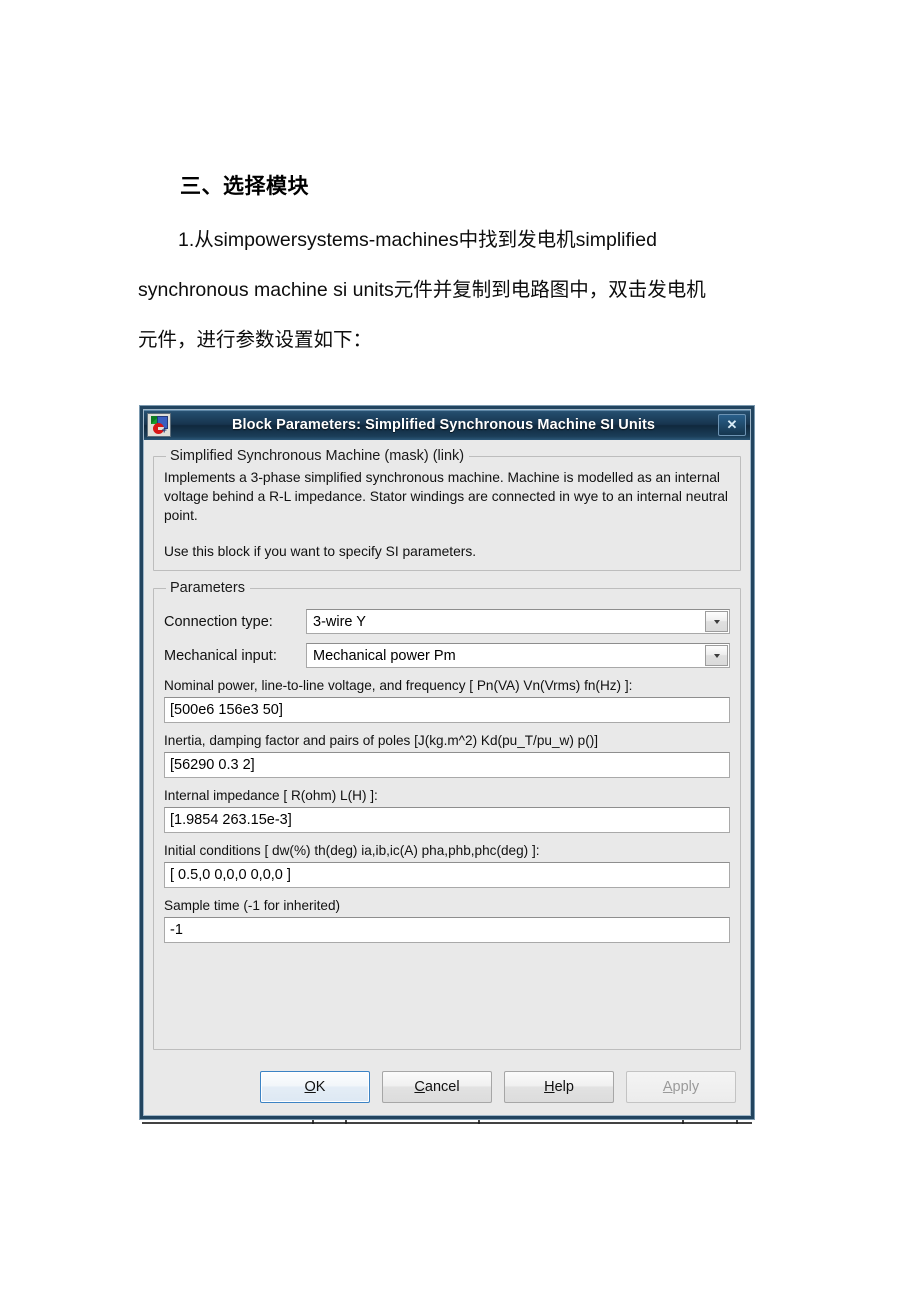 The width and height of the screenshot is (920, 1302). Describe the element at coordinates (549, 1087) in the screenshot. I see `help-button-mnemonic: H` at that location.